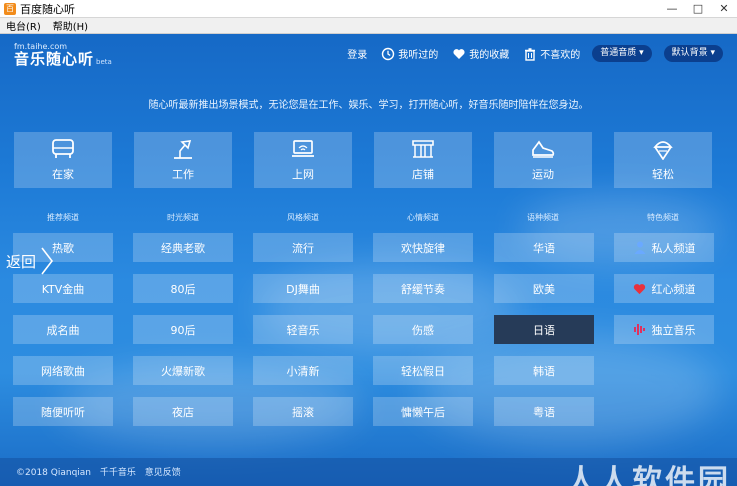 The height and width of the screenshot is (486, 737). What do you see at coordinates (423, 174) in the screenshot?
I see `scene-label: 店铺` at bounding box center [423, 174].